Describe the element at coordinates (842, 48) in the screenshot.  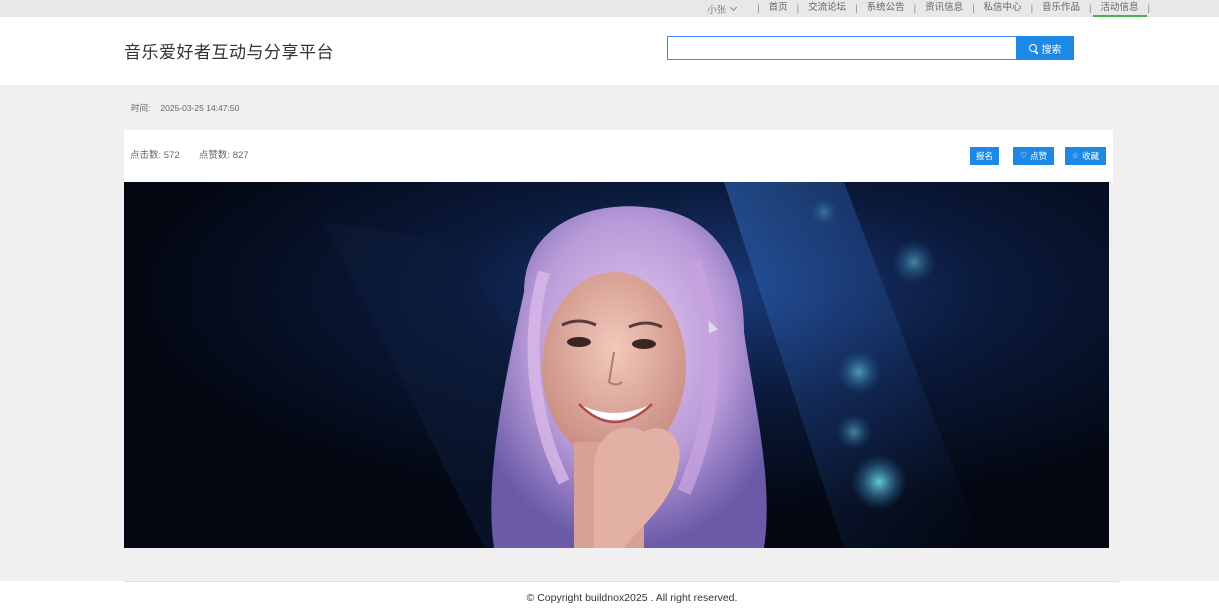
I see `search-input` at that location.